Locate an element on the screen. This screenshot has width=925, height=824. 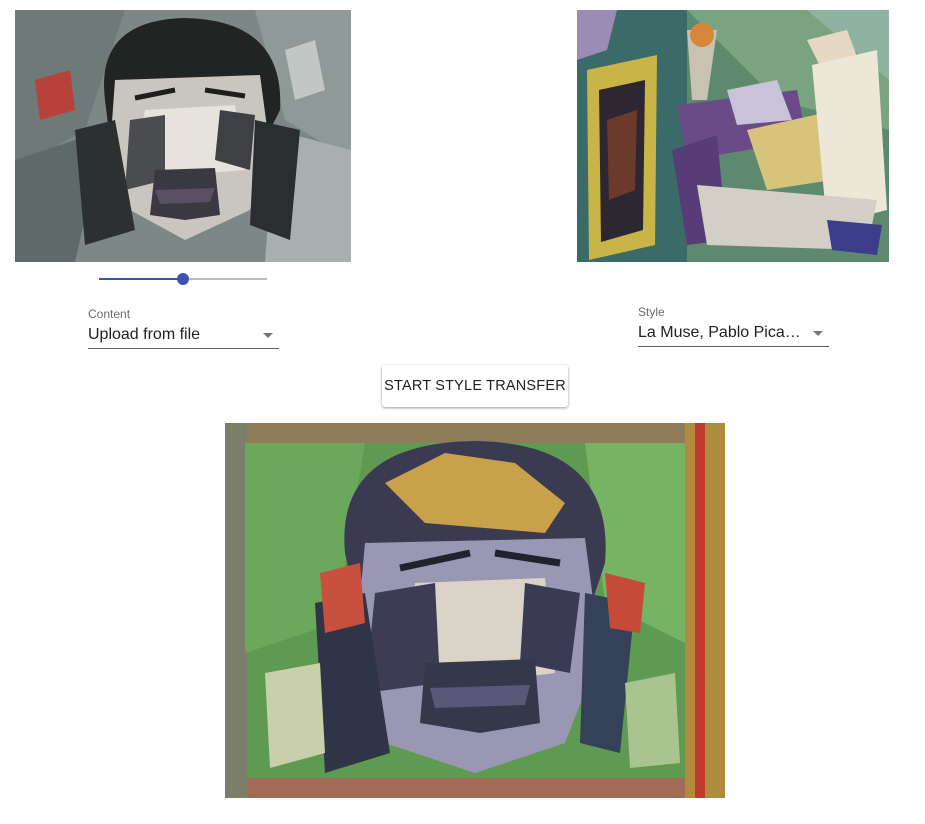
content-select: Content Upload from file is located at coordinates (183, 328).